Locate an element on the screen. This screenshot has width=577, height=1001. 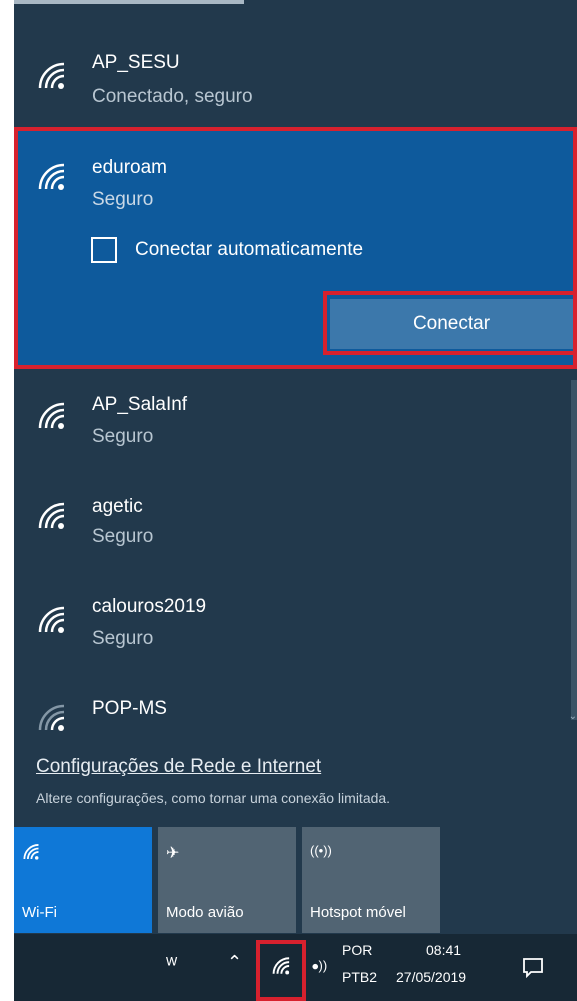
keyboard-layout: PTB2 is located at coordinates (359, 977).